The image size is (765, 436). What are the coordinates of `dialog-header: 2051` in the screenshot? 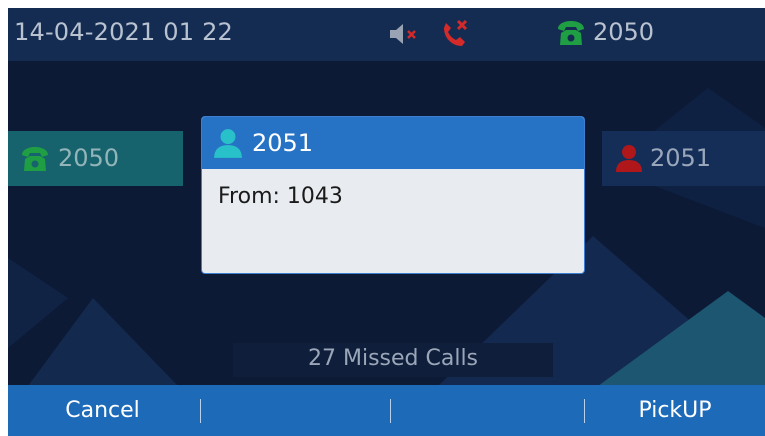 It's located at (393, 143).